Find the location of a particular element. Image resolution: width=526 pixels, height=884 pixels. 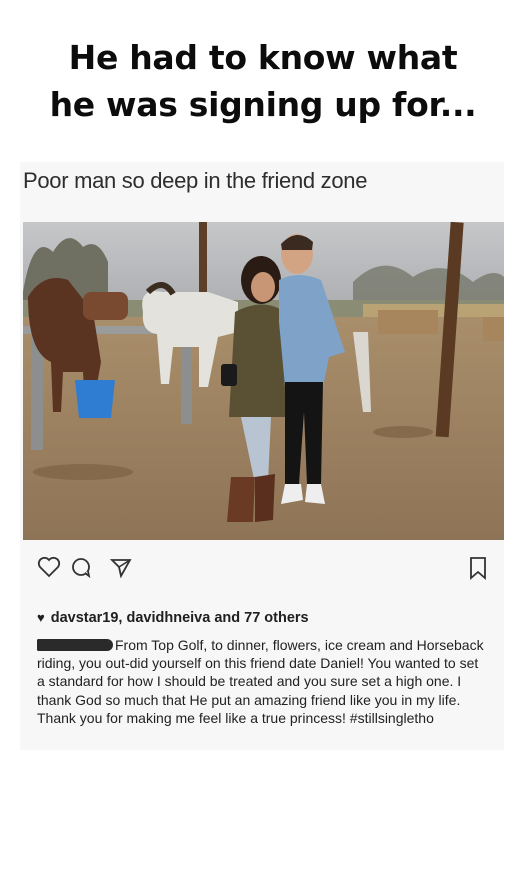

likes-text: davstar19, davidhneiva and 77 others is located at coordinates (179, 618).